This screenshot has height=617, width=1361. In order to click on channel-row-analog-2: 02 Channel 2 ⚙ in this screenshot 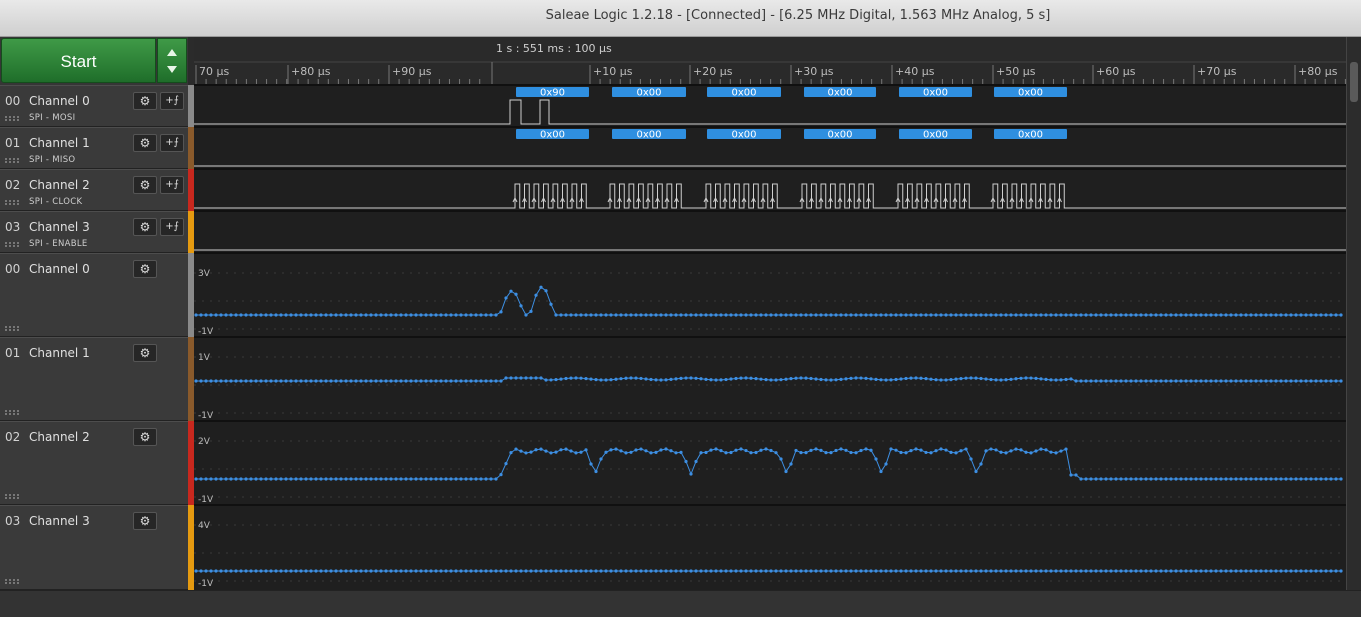, I will do `click(94, 463)`.